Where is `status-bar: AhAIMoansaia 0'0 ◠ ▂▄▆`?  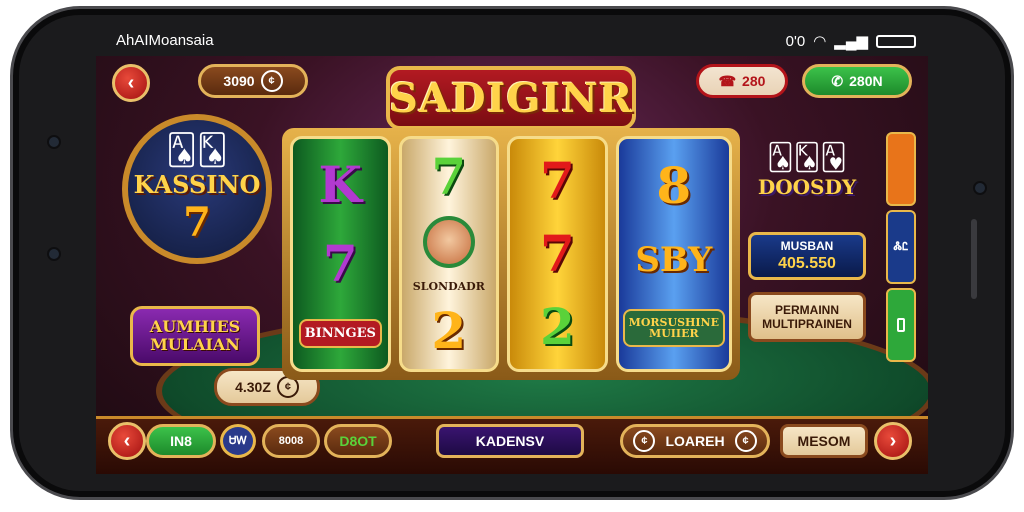 status-bar: AhAIMoansaia 0'0 ◠ ▂▄▆ is located at coordinates (515, 41).